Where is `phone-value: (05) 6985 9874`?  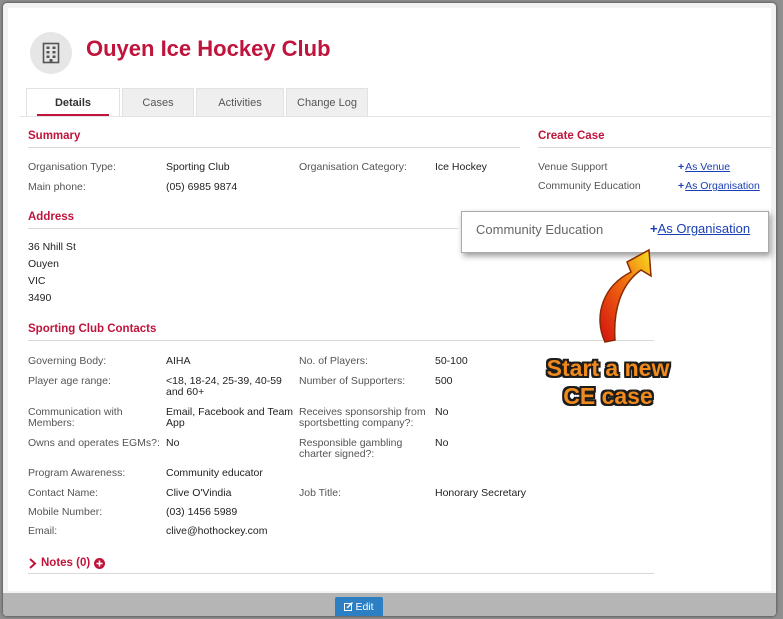
phone-value: (05) 6985 9874 is located at coordinates (202, 187).